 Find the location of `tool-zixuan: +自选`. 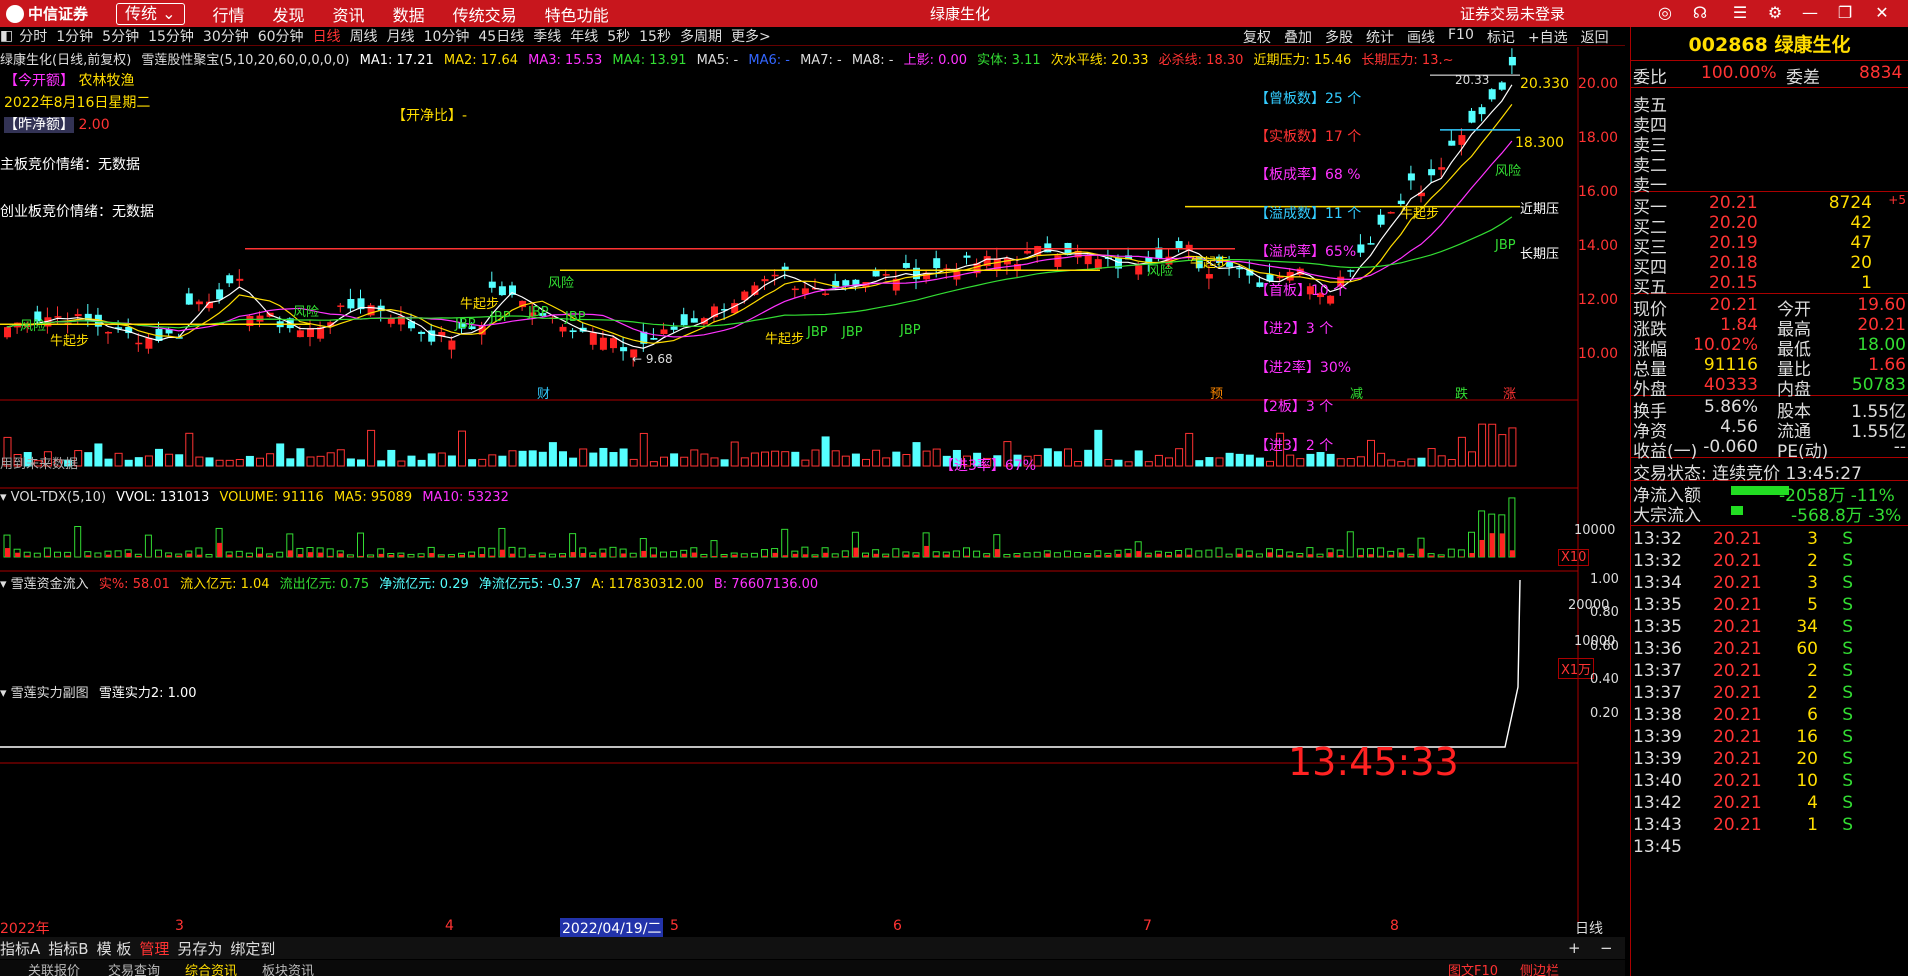

tool-zixuan: +自选 is located at coordinates (1548, 36).